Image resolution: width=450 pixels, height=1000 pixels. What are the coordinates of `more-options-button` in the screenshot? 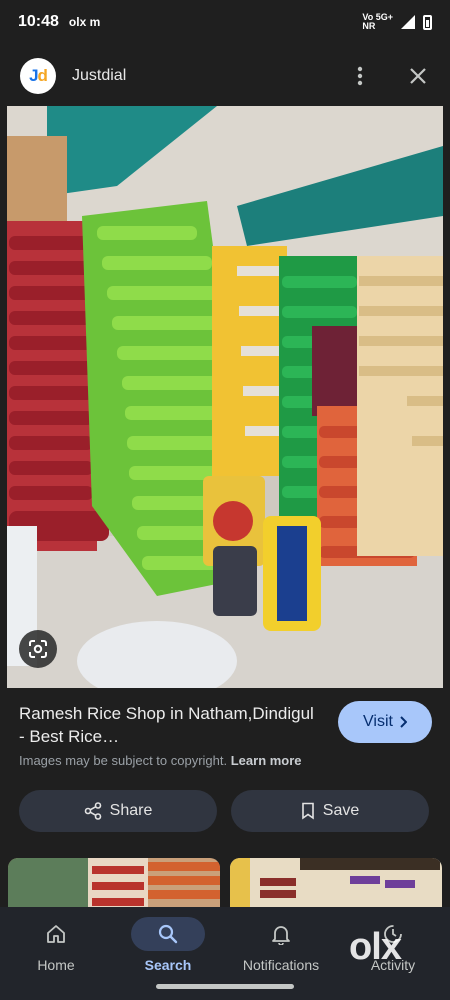 It's located at (360, 76).